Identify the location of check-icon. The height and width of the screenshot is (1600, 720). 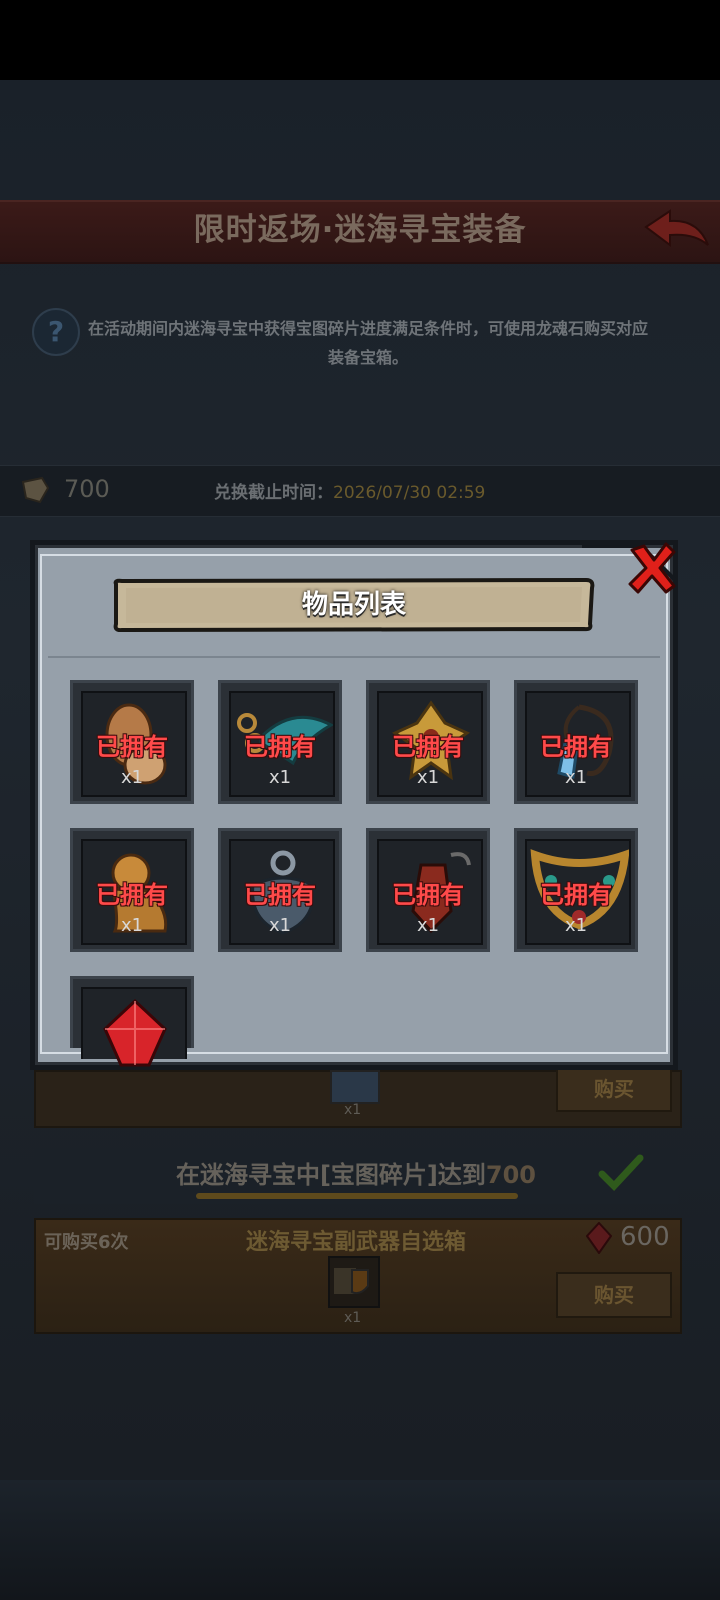
(621, 1173).